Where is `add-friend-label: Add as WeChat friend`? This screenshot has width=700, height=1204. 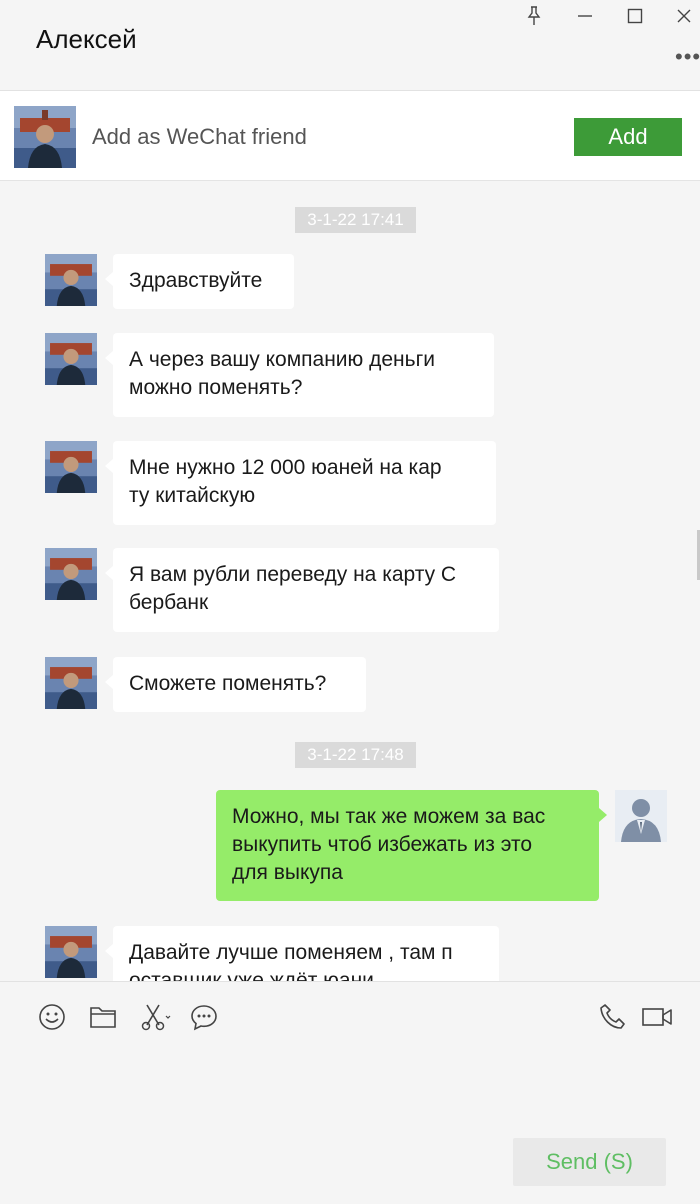 add-friend-label: Add as WeChat friend is located at coordinates (199, 136).